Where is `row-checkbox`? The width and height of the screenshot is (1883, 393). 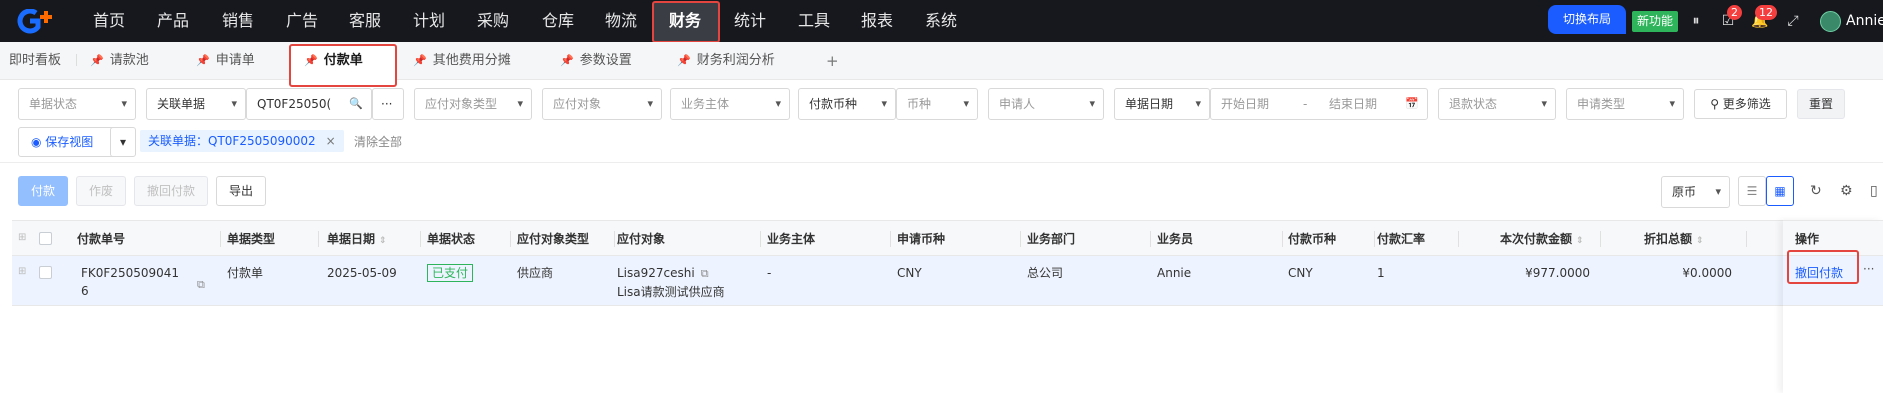 row-checkbox is located at coordinates (45, 272).